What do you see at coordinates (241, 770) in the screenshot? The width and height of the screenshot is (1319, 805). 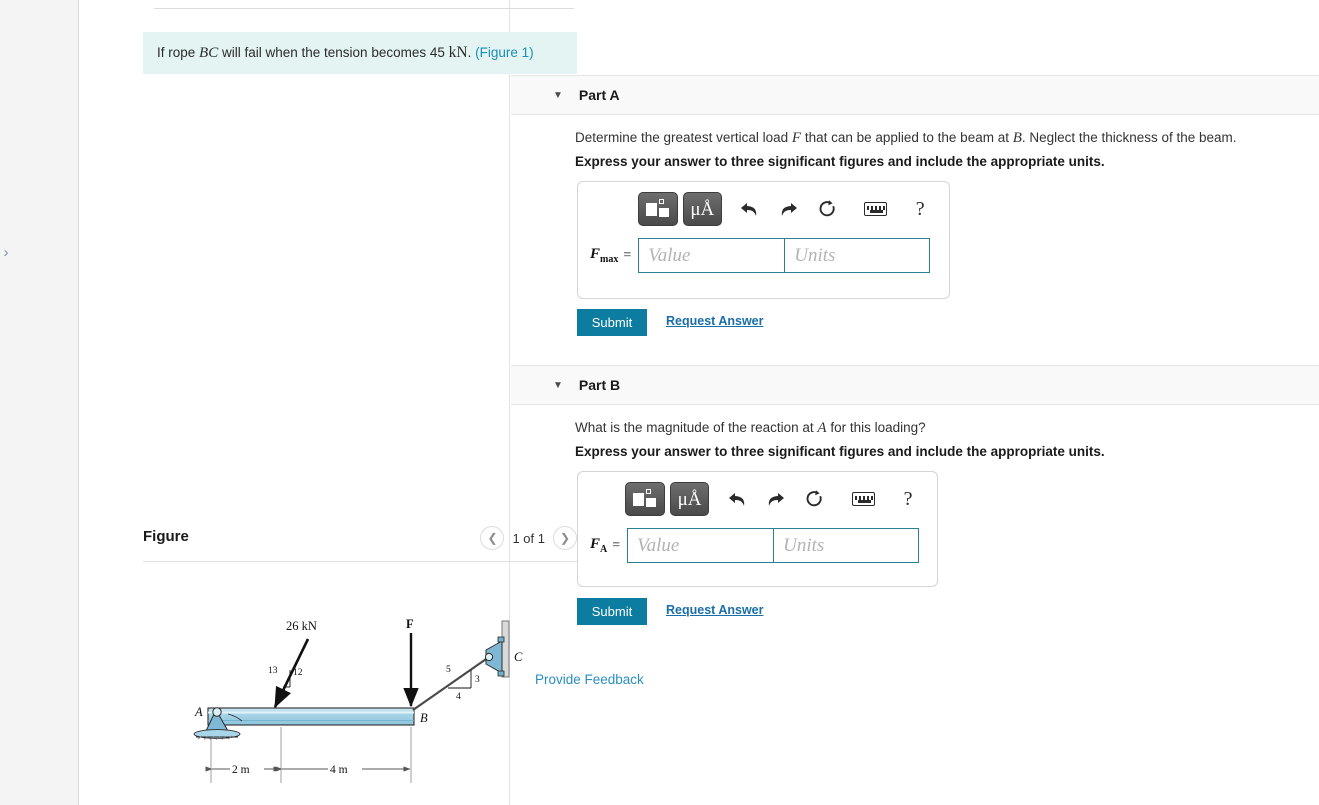 I see `label-dim-2m: 2 m` at bounding box center [241, 770].